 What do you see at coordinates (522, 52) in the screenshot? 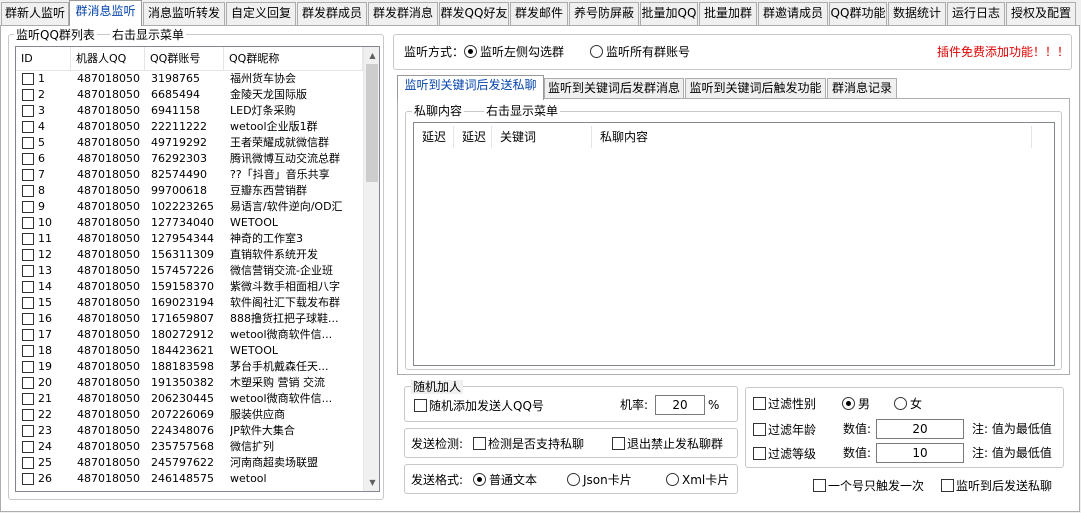
I see `mode-option1-label: 监听左侧勾选群` at bounding box center [522, 52].